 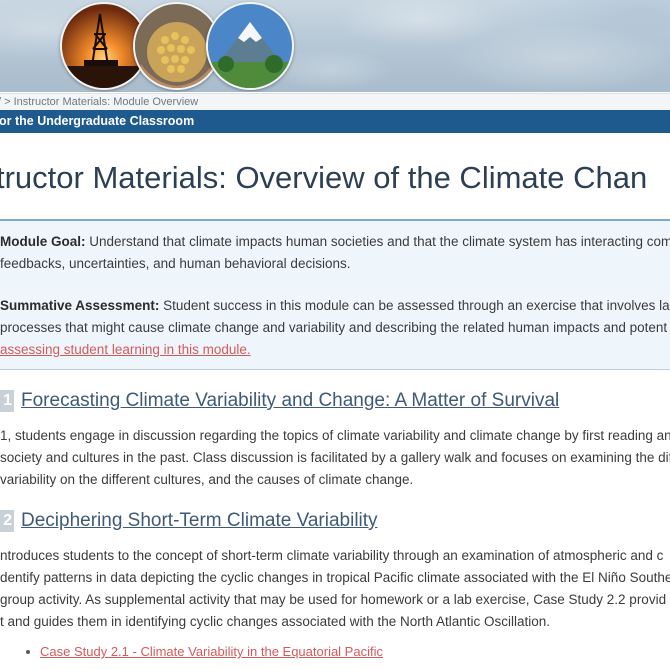 I want to click on site-title-bar: or the Undergraduate Classroom, so click(x=335, y=121).